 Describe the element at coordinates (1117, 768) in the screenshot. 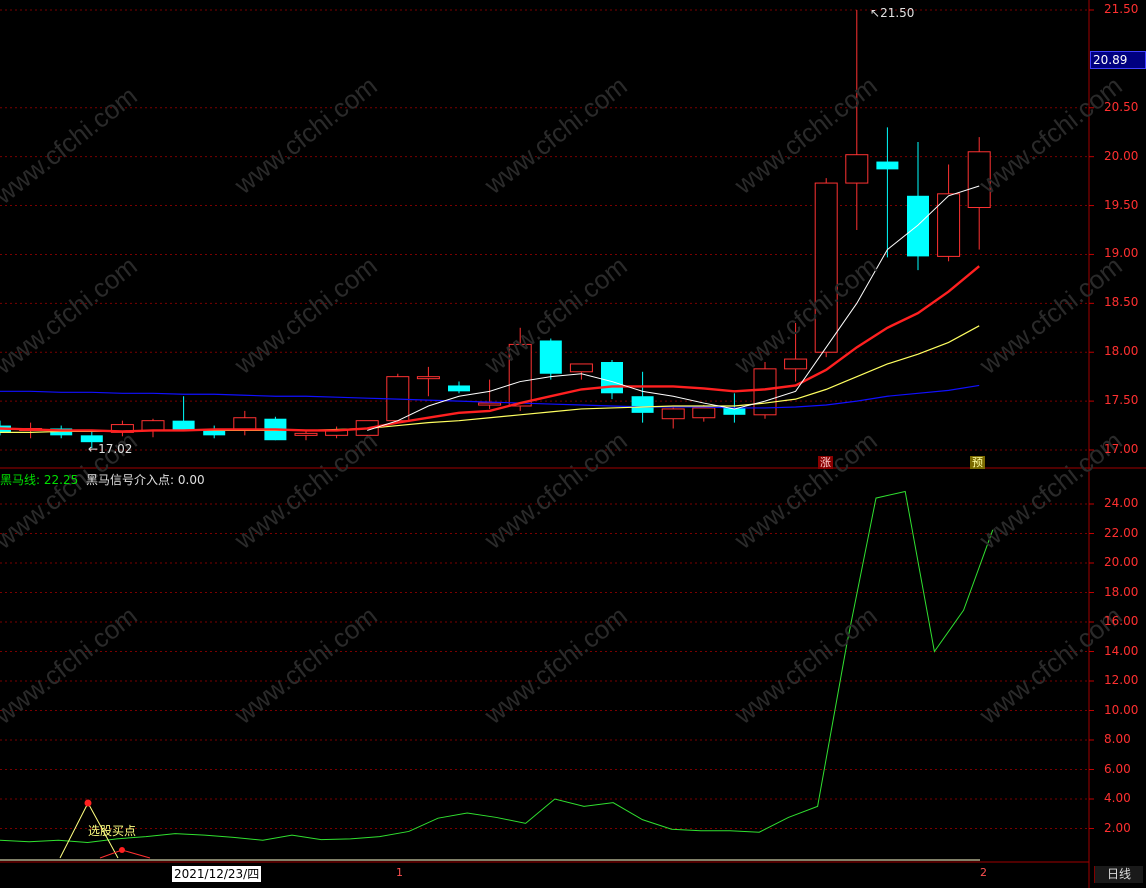

I see `indicator-tick-label: 6.00` at that location.